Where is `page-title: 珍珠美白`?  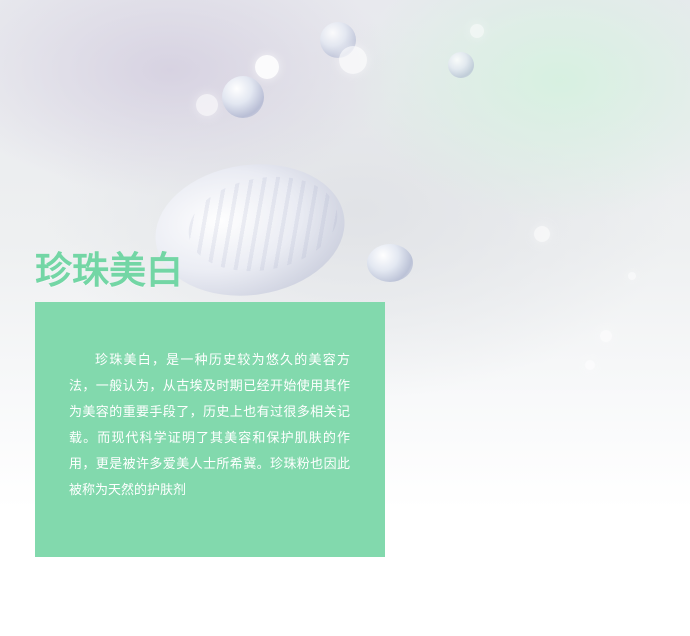 page-title: 珍珠美白 is located at coordinates (109, 270).